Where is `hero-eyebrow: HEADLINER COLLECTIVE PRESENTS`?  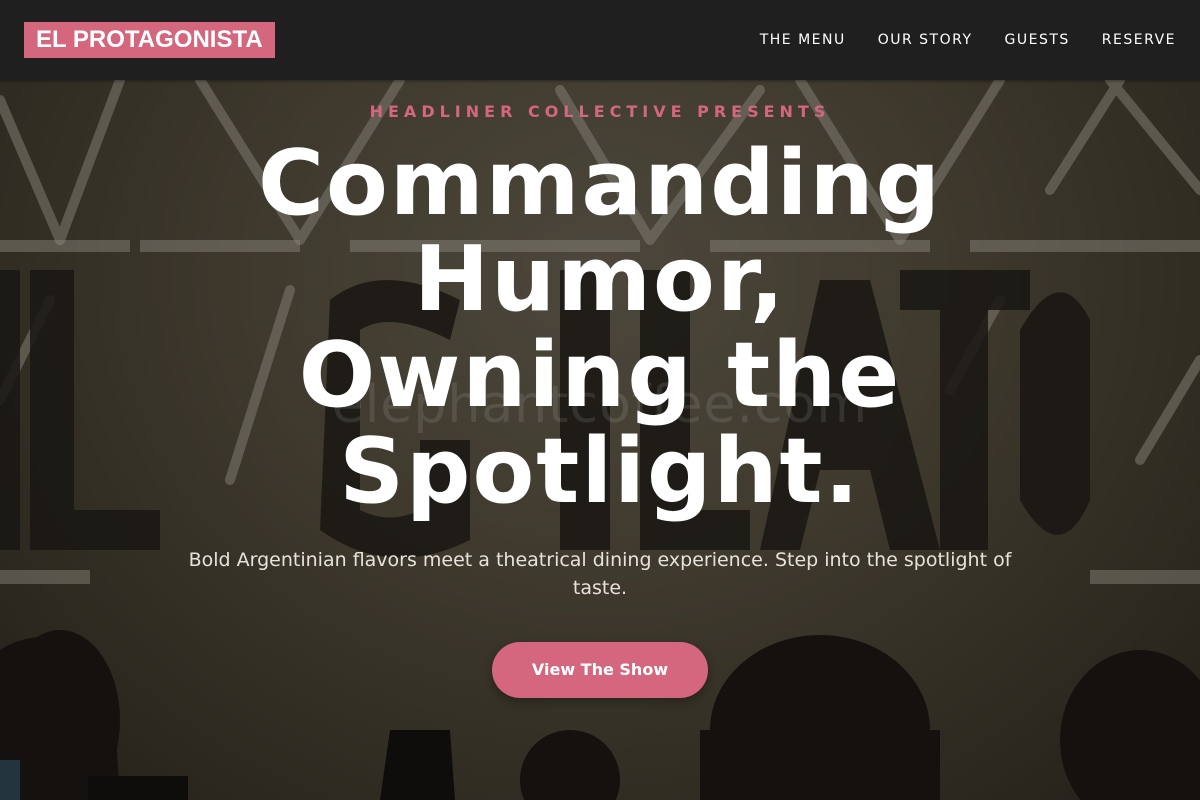 hero-eyebrow: HEADLINER COLLECTIVE PRESENTS is located at coordinates (600, 111).